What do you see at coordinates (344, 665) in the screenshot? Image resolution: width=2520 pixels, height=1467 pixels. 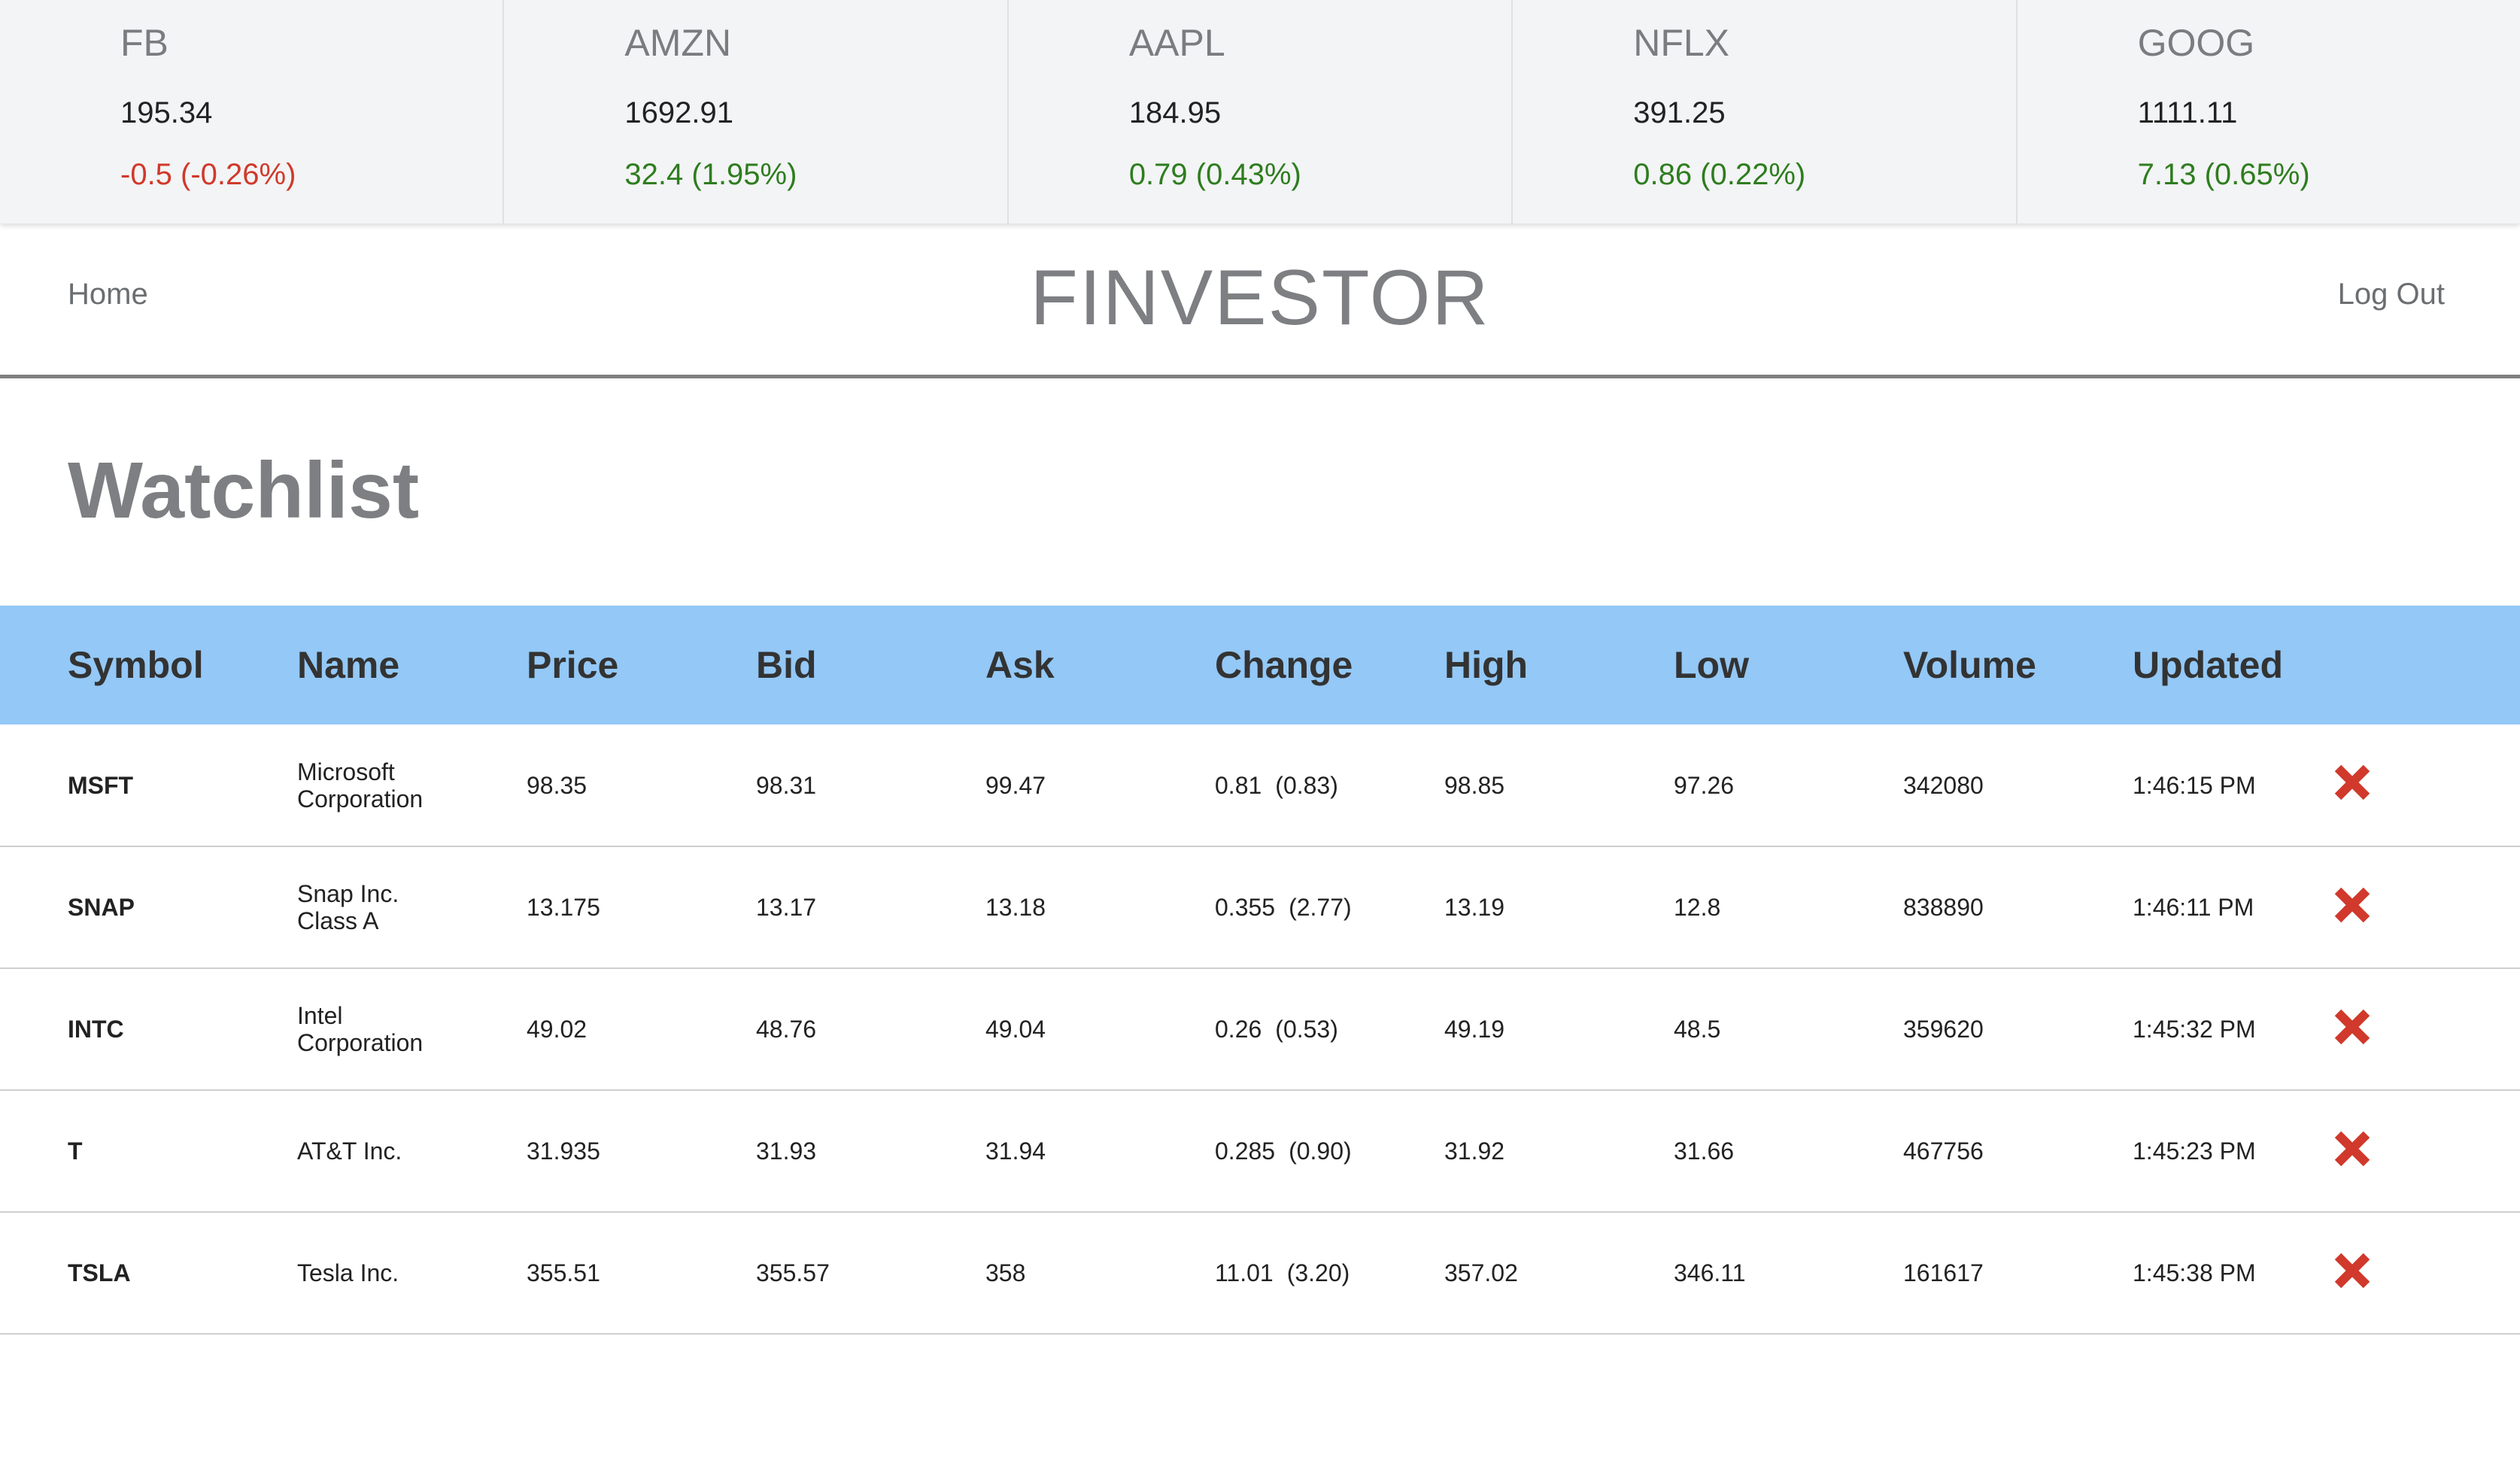 I see `header-name: Name` at bounding box center [344, 665].